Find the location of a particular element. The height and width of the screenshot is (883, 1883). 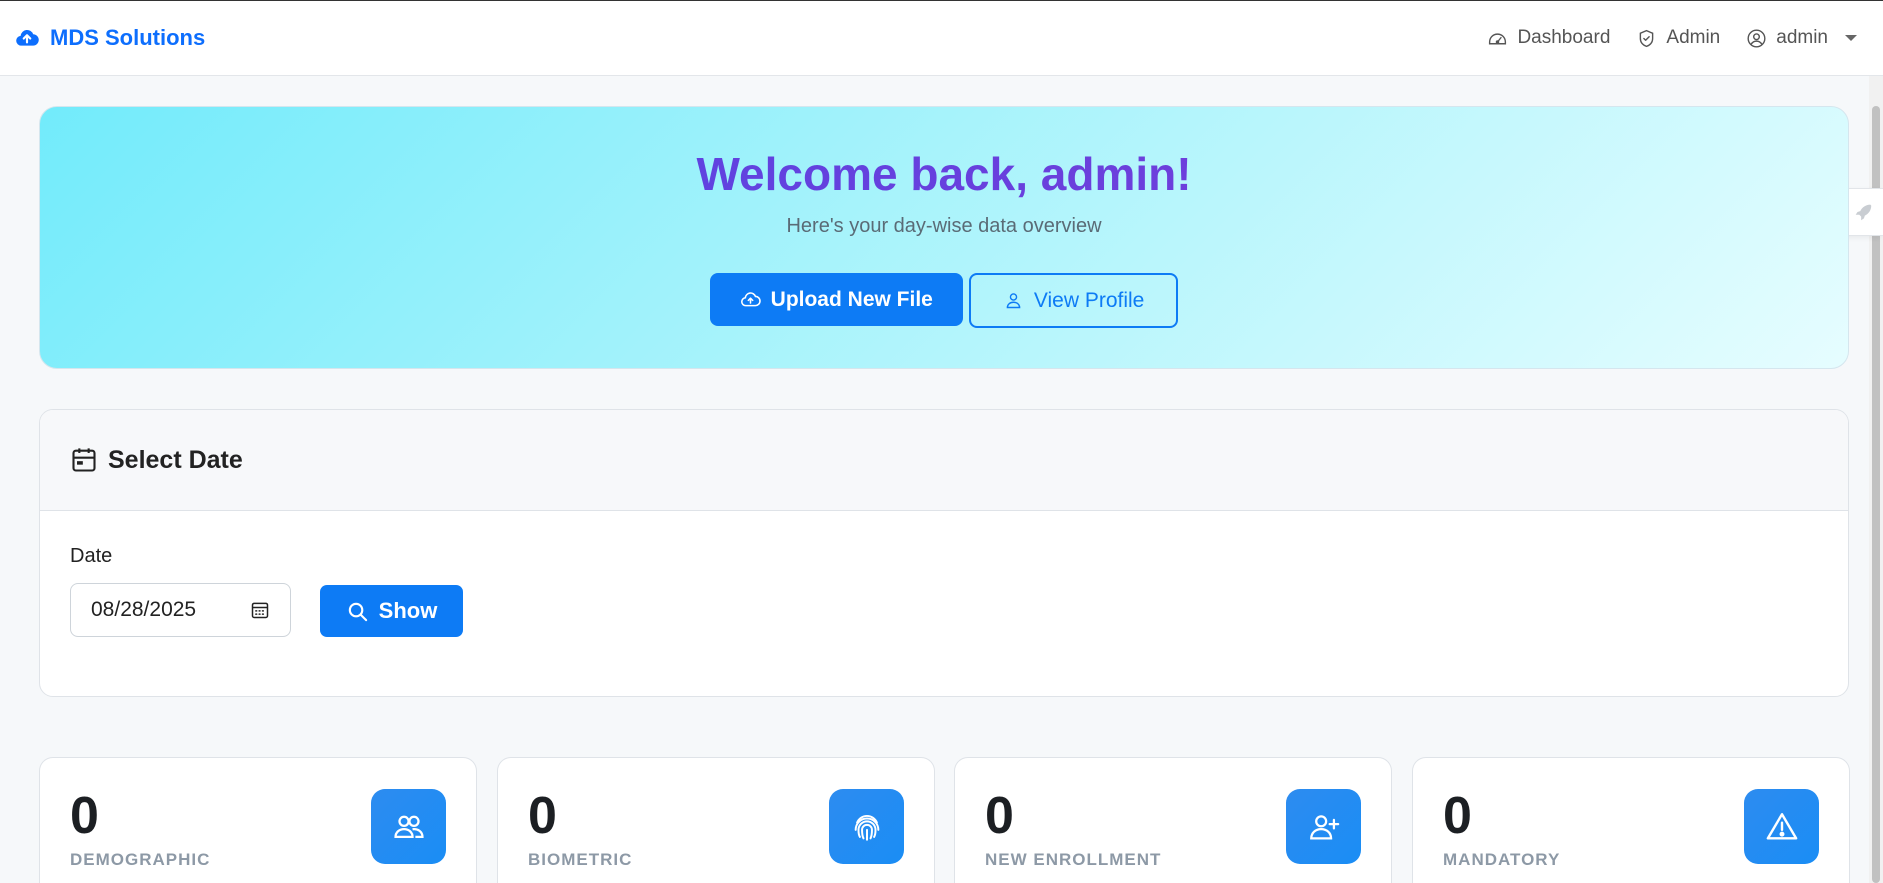

nav-dashboard-label: Dashboard is located at coordinates (1564, 37).